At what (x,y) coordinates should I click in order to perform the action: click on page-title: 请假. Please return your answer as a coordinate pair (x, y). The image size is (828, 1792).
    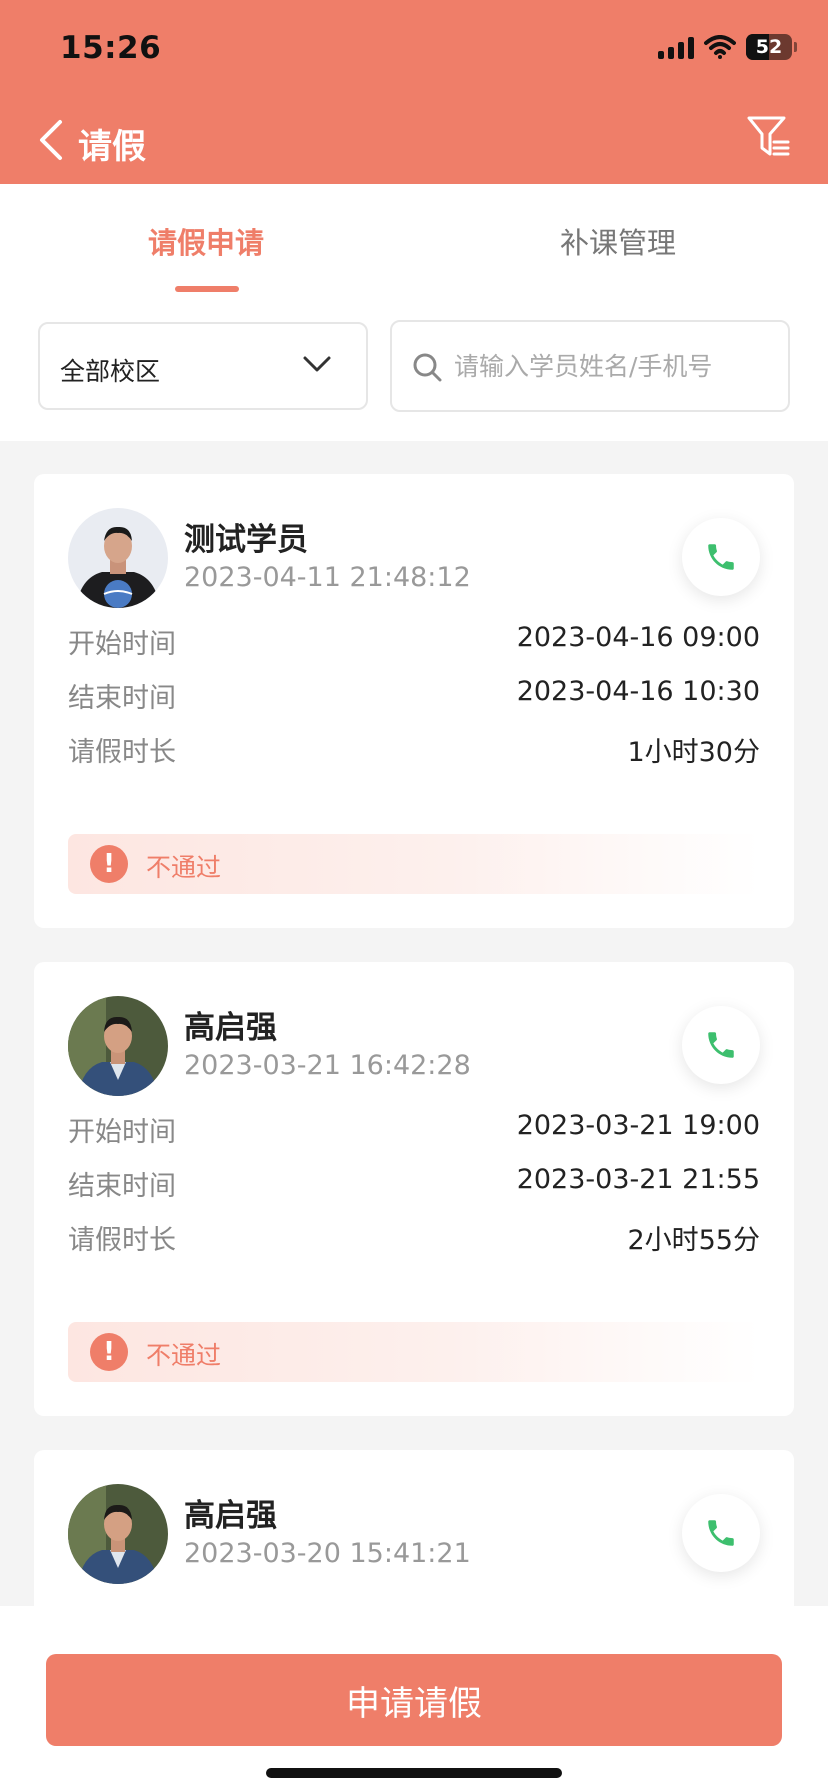
    Looking at the image, I should click on (112, 147).